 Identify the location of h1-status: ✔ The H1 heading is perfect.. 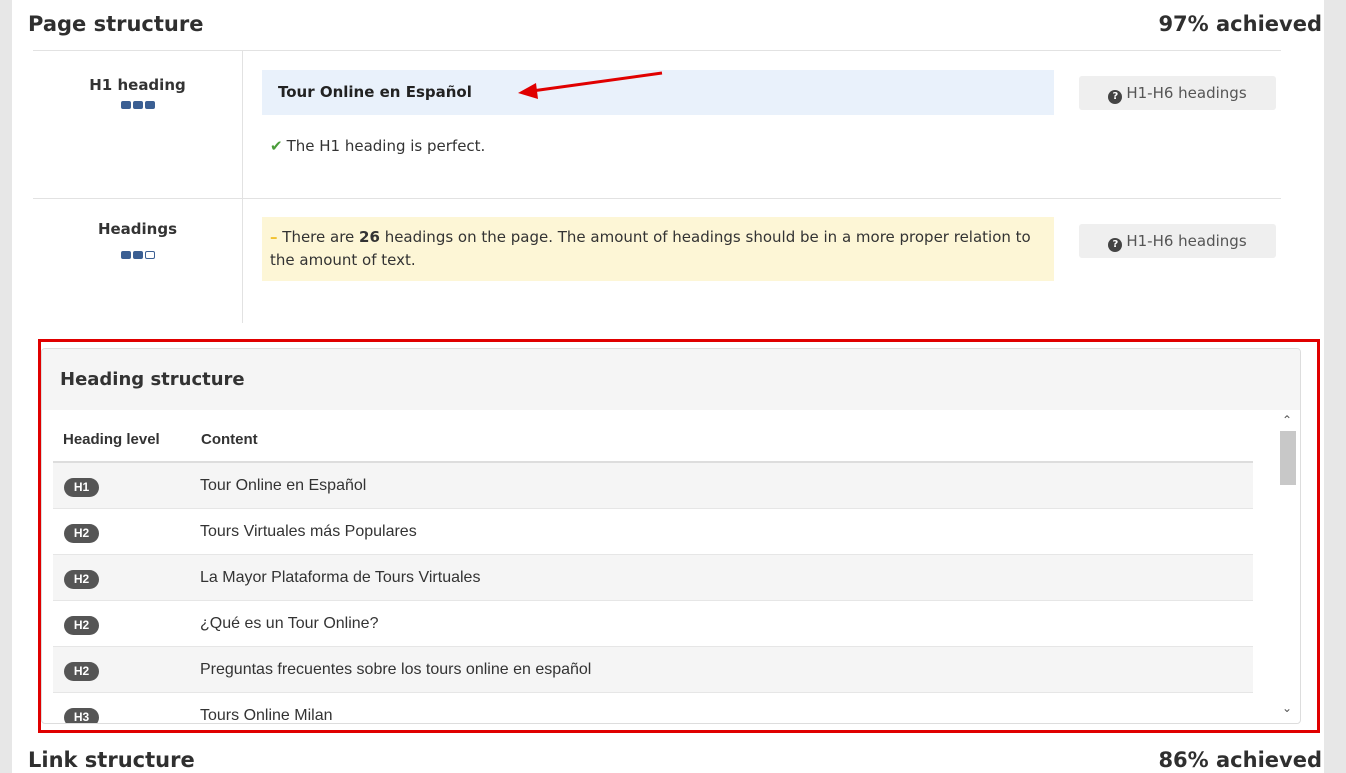
(377, 146).